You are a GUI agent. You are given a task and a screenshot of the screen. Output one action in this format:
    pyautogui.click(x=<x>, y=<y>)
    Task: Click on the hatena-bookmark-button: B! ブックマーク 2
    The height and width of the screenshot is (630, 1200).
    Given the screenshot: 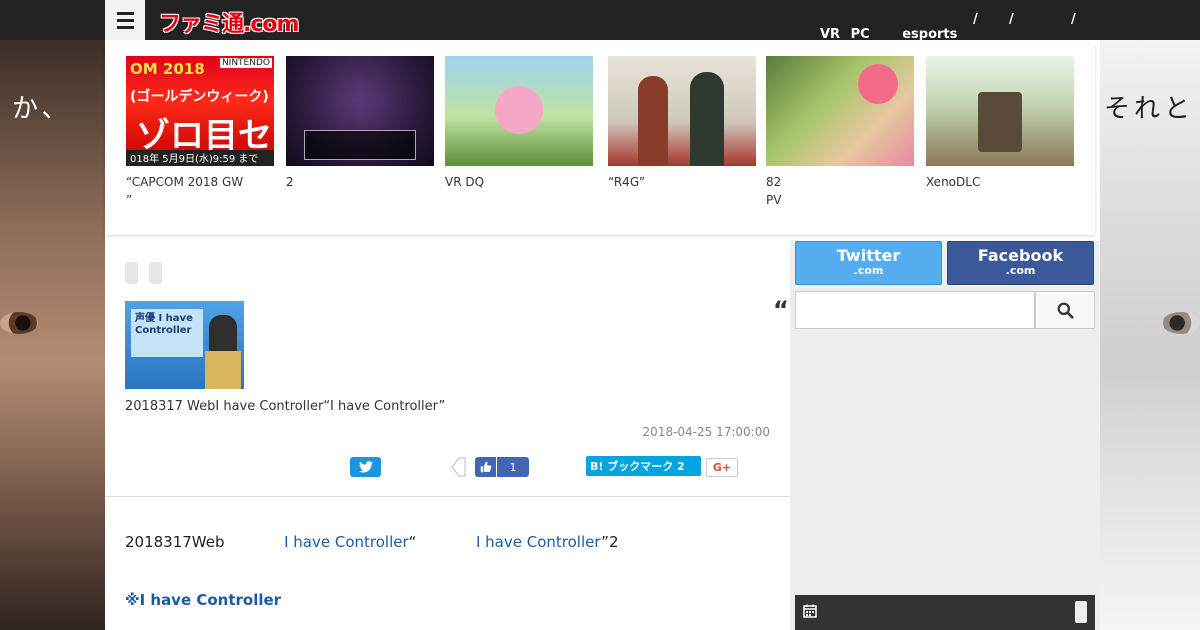 What is the action you would take?
    pyautogui.click(x=643, y=466)
    